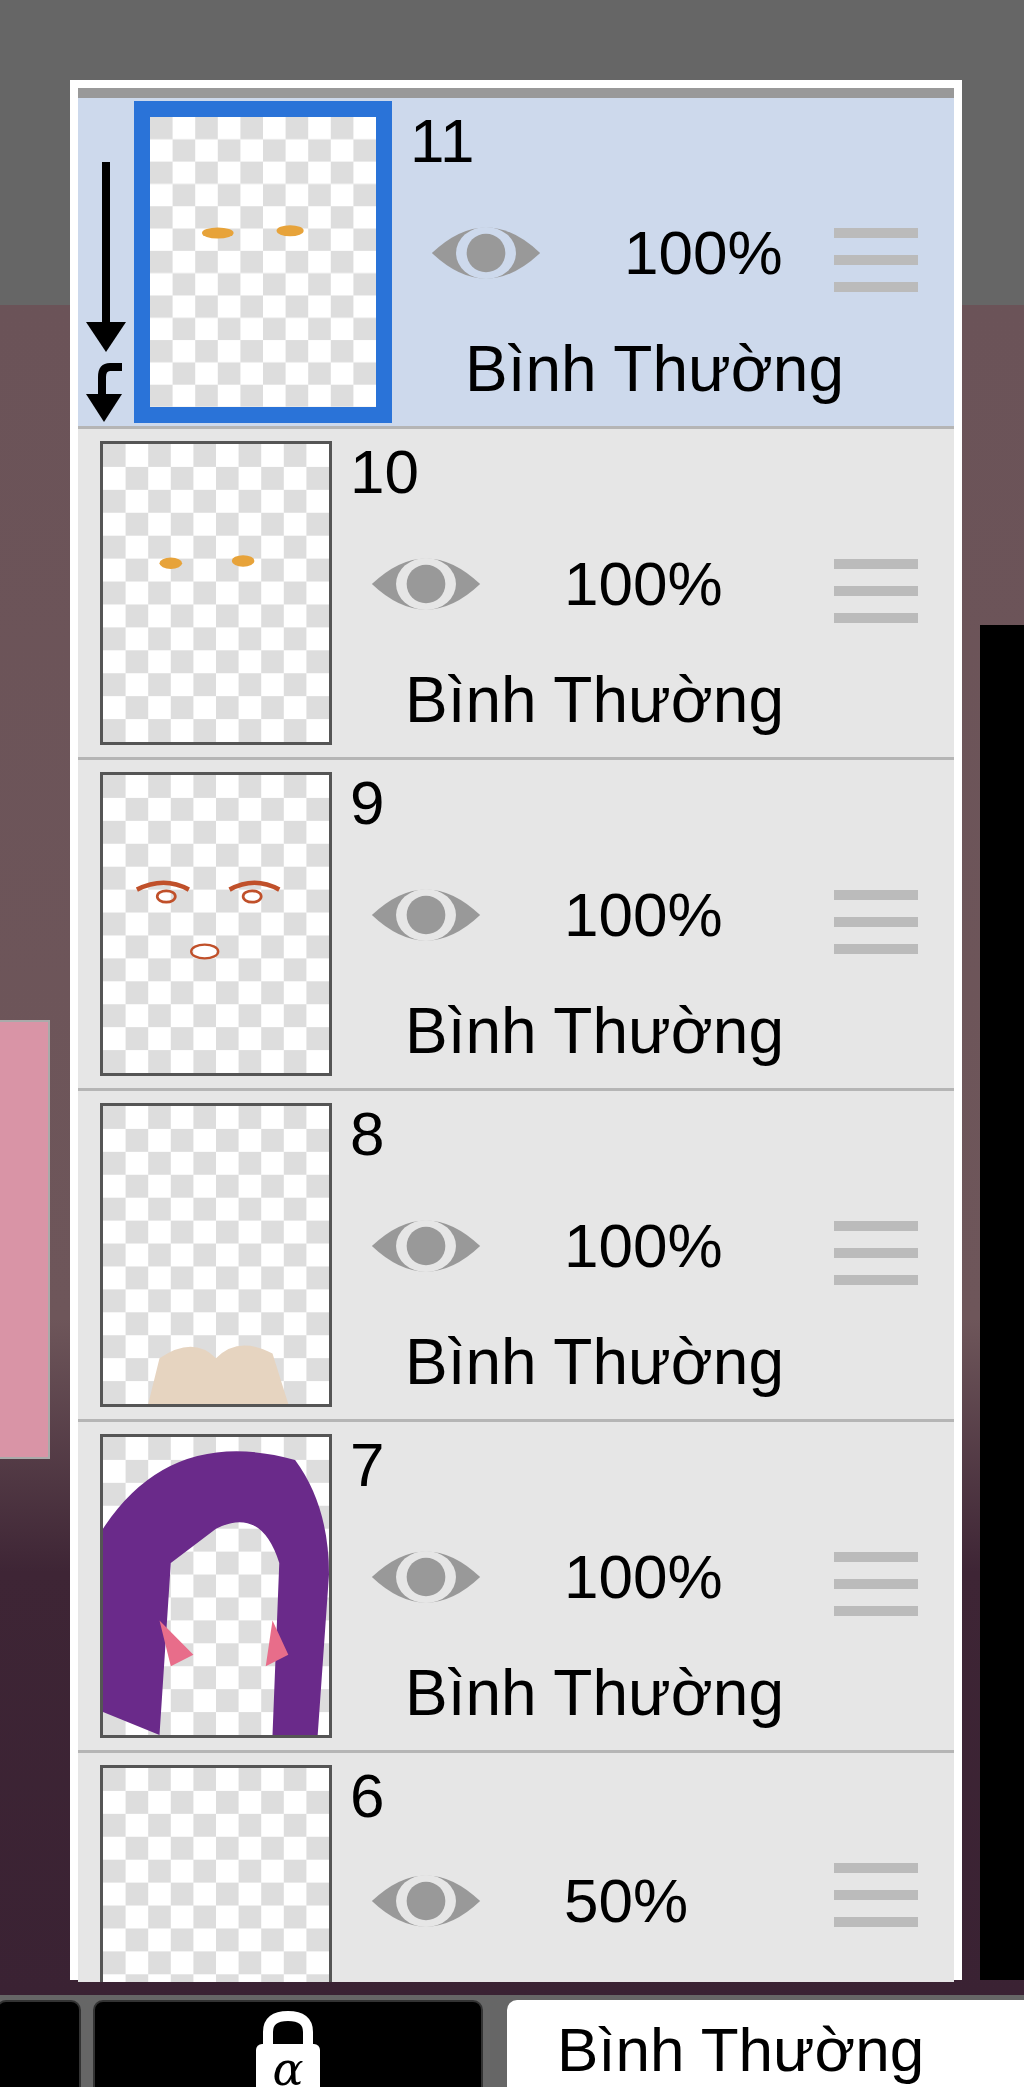  I want to click on lock-alpha-button: α, so click(288, 2043).